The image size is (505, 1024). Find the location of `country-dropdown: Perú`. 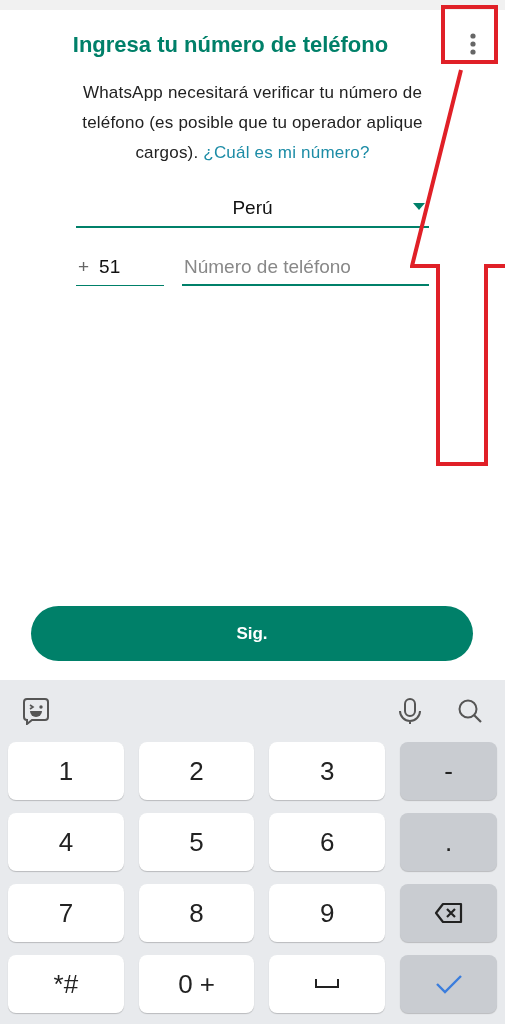

country-dropdown: Perú is located at coordinates (252, 209).